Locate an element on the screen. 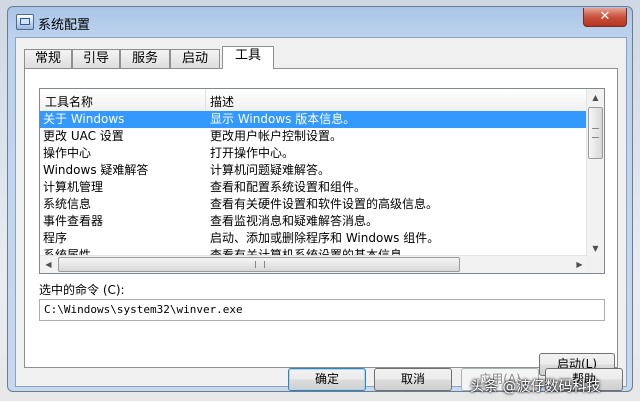 The image size is (640, 401). column-tool-name: 工具名称 is located at coordinates (69, 101).